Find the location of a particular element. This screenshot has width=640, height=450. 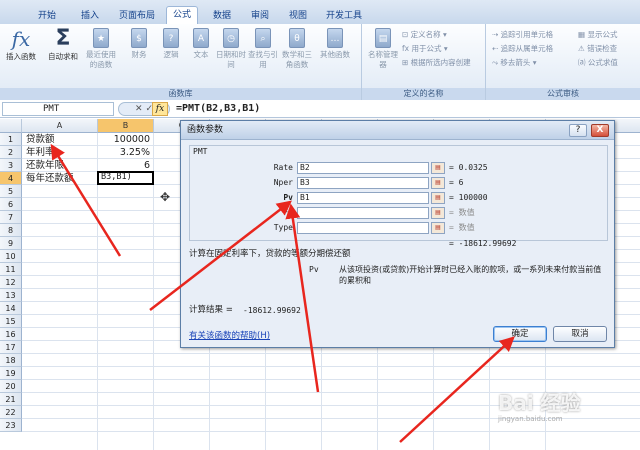

arrow-to-pv-description is located at coordinates (302, 298).